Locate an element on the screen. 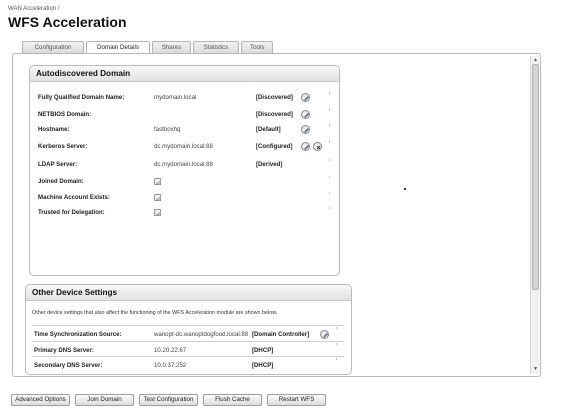 The image size is (573, 418). field-label: Trusted for Delegation: is located at coordinates (71, 212).